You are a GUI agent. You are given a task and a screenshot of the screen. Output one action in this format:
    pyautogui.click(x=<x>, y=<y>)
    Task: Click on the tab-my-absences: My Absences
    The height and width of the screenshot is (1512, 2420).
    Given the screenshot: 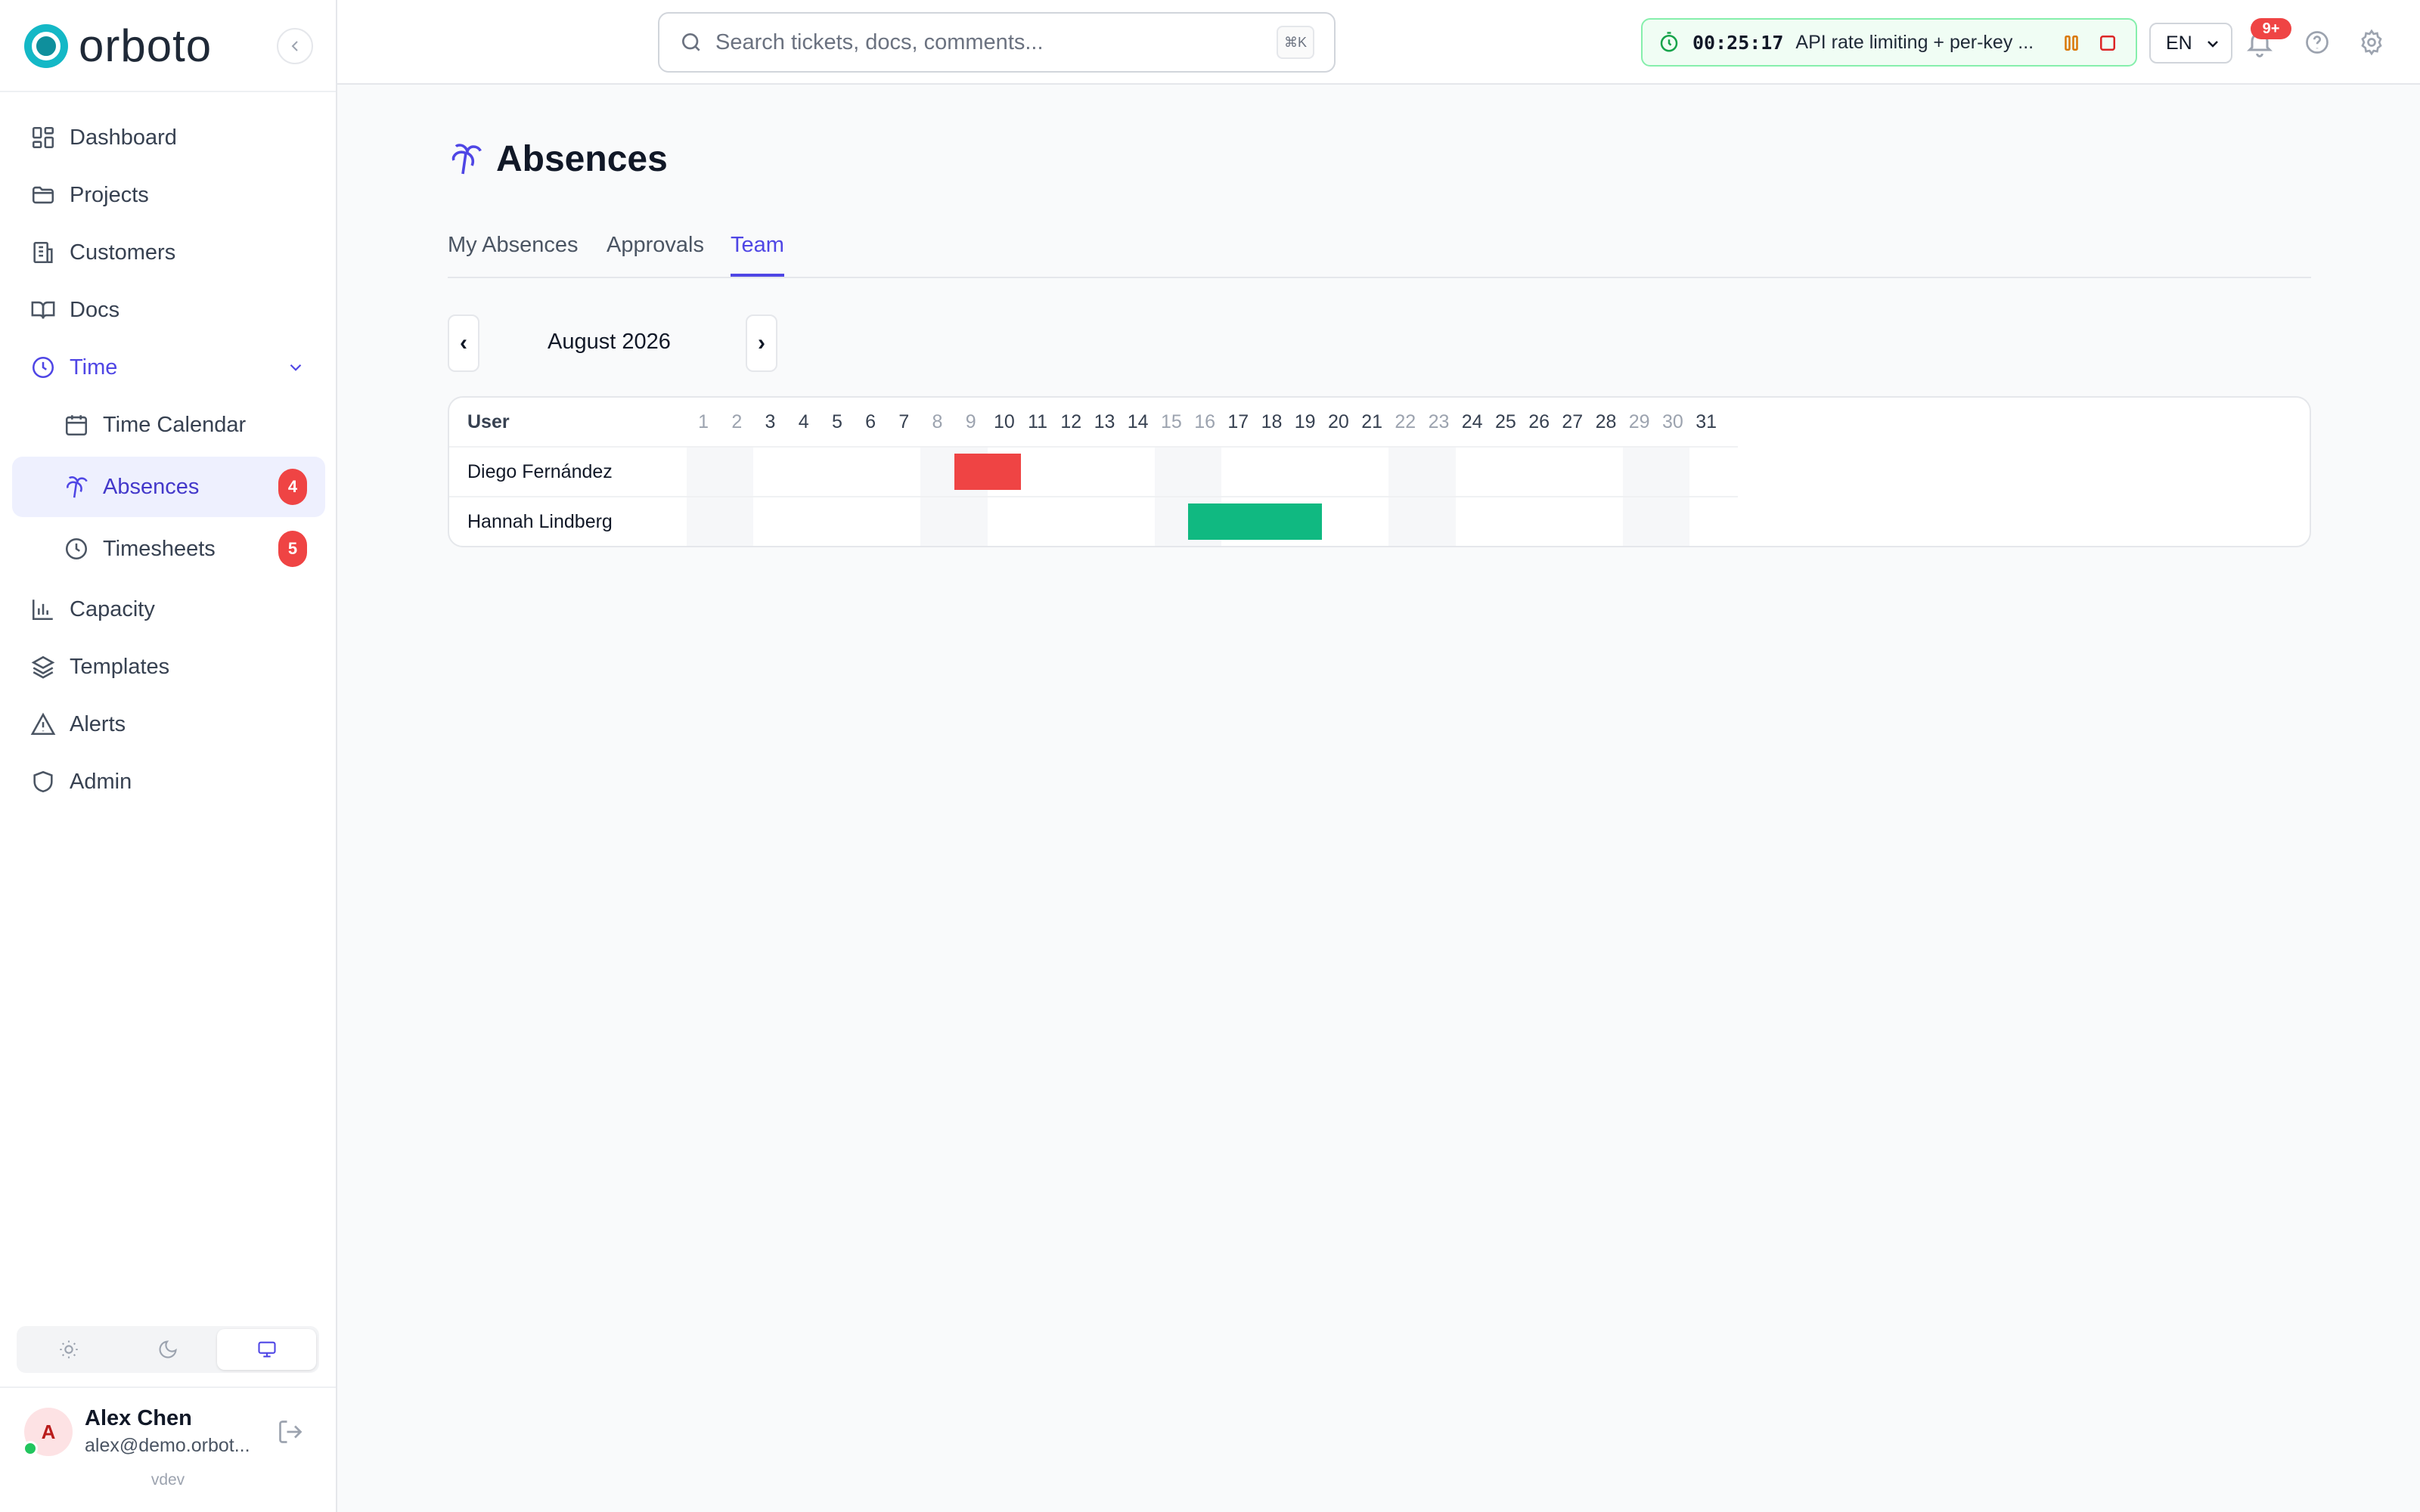 What is the action you would take?
    pyautogui.click(x=513, y=255)
    